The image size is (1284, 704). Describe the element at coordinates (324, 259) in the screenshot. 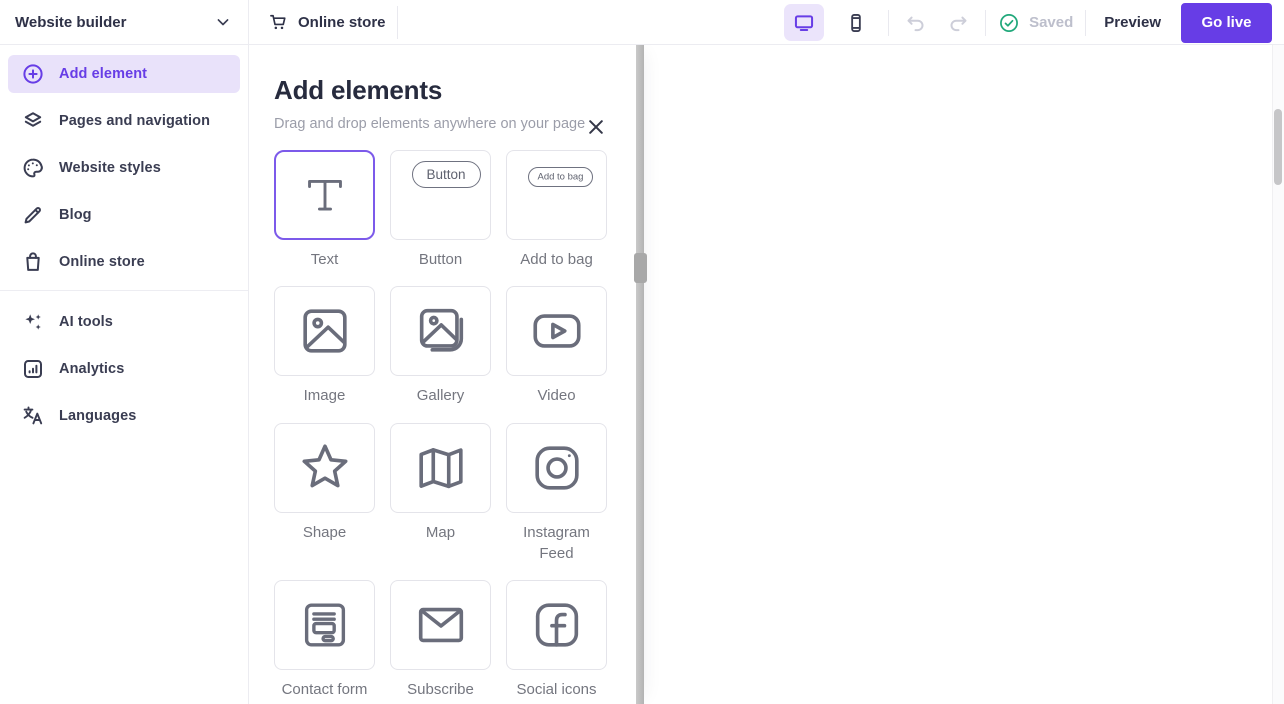

I see `element-tile-label: Text` at that location.